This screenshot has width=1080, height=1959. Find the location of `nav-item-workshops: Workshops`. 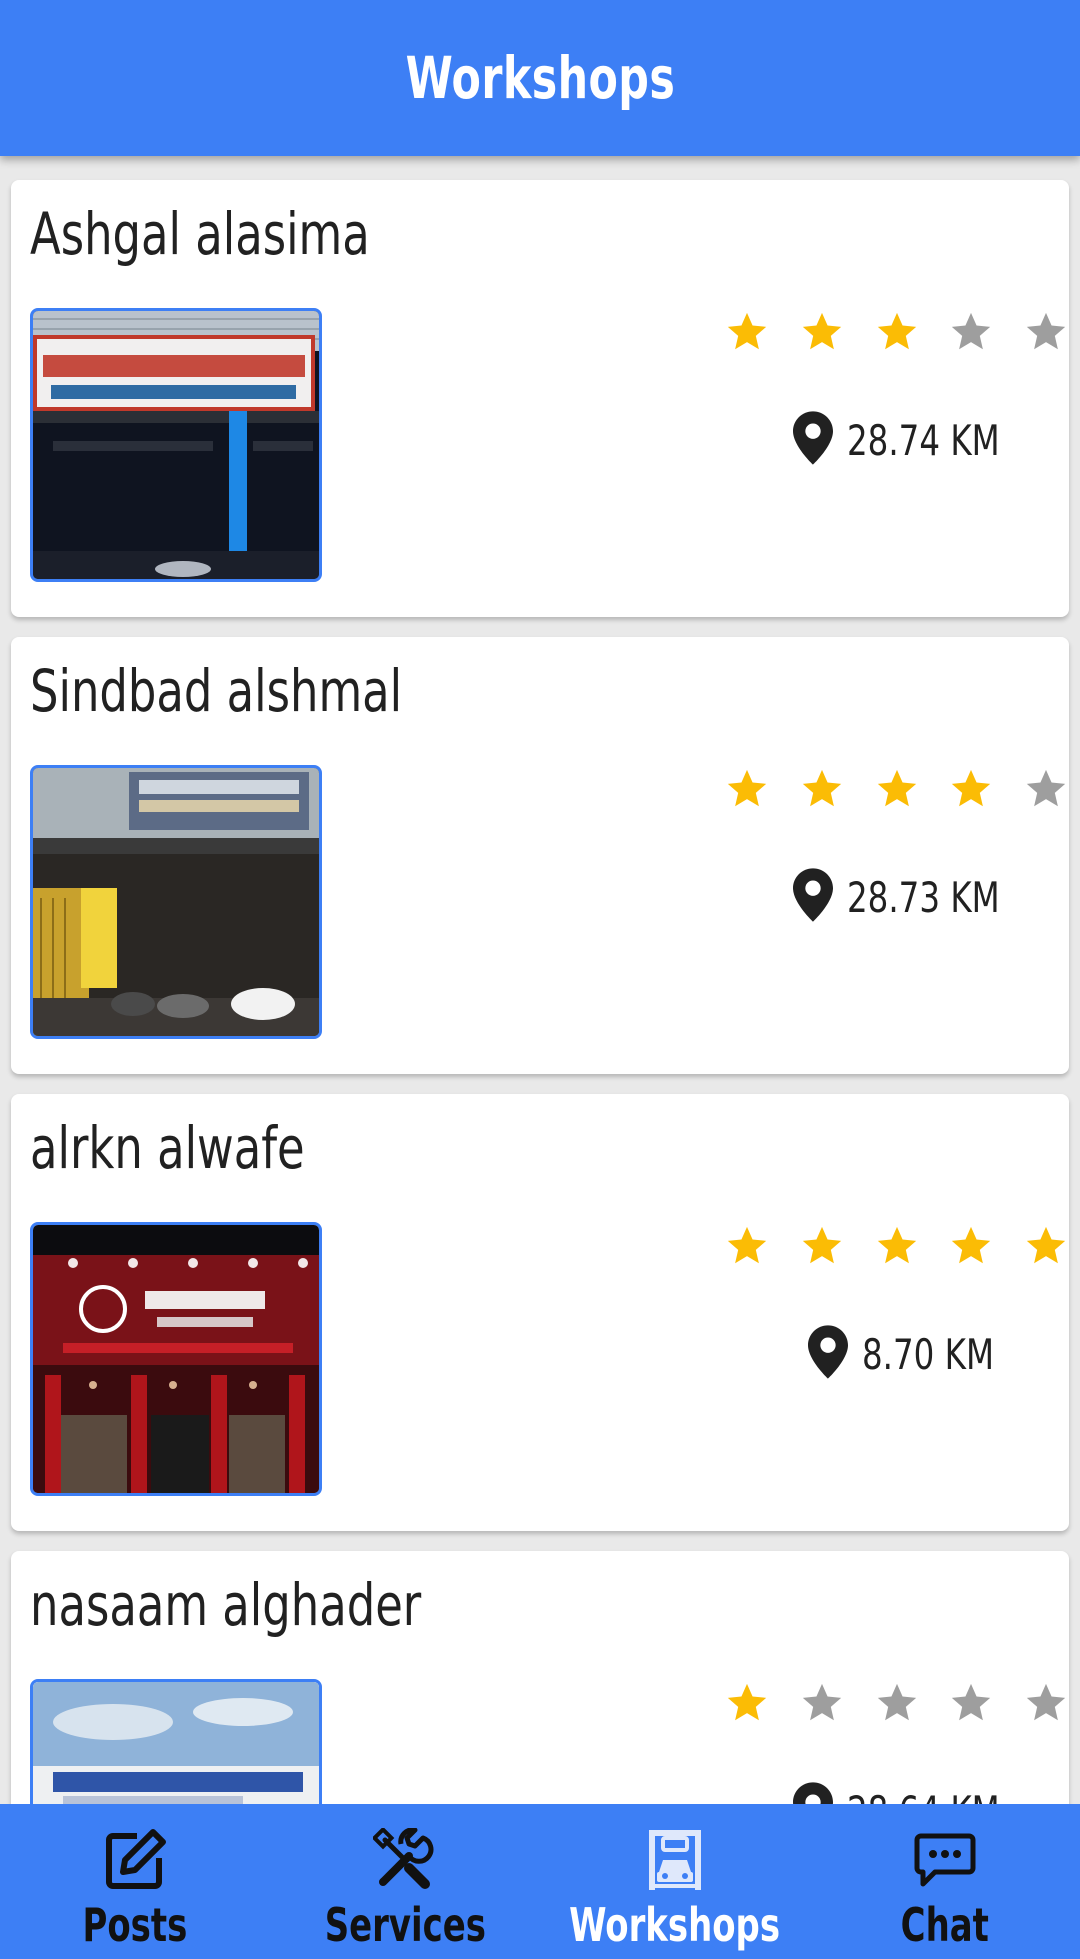

nav-item-workshops: Workshops is located at coordinates (675, 1881).